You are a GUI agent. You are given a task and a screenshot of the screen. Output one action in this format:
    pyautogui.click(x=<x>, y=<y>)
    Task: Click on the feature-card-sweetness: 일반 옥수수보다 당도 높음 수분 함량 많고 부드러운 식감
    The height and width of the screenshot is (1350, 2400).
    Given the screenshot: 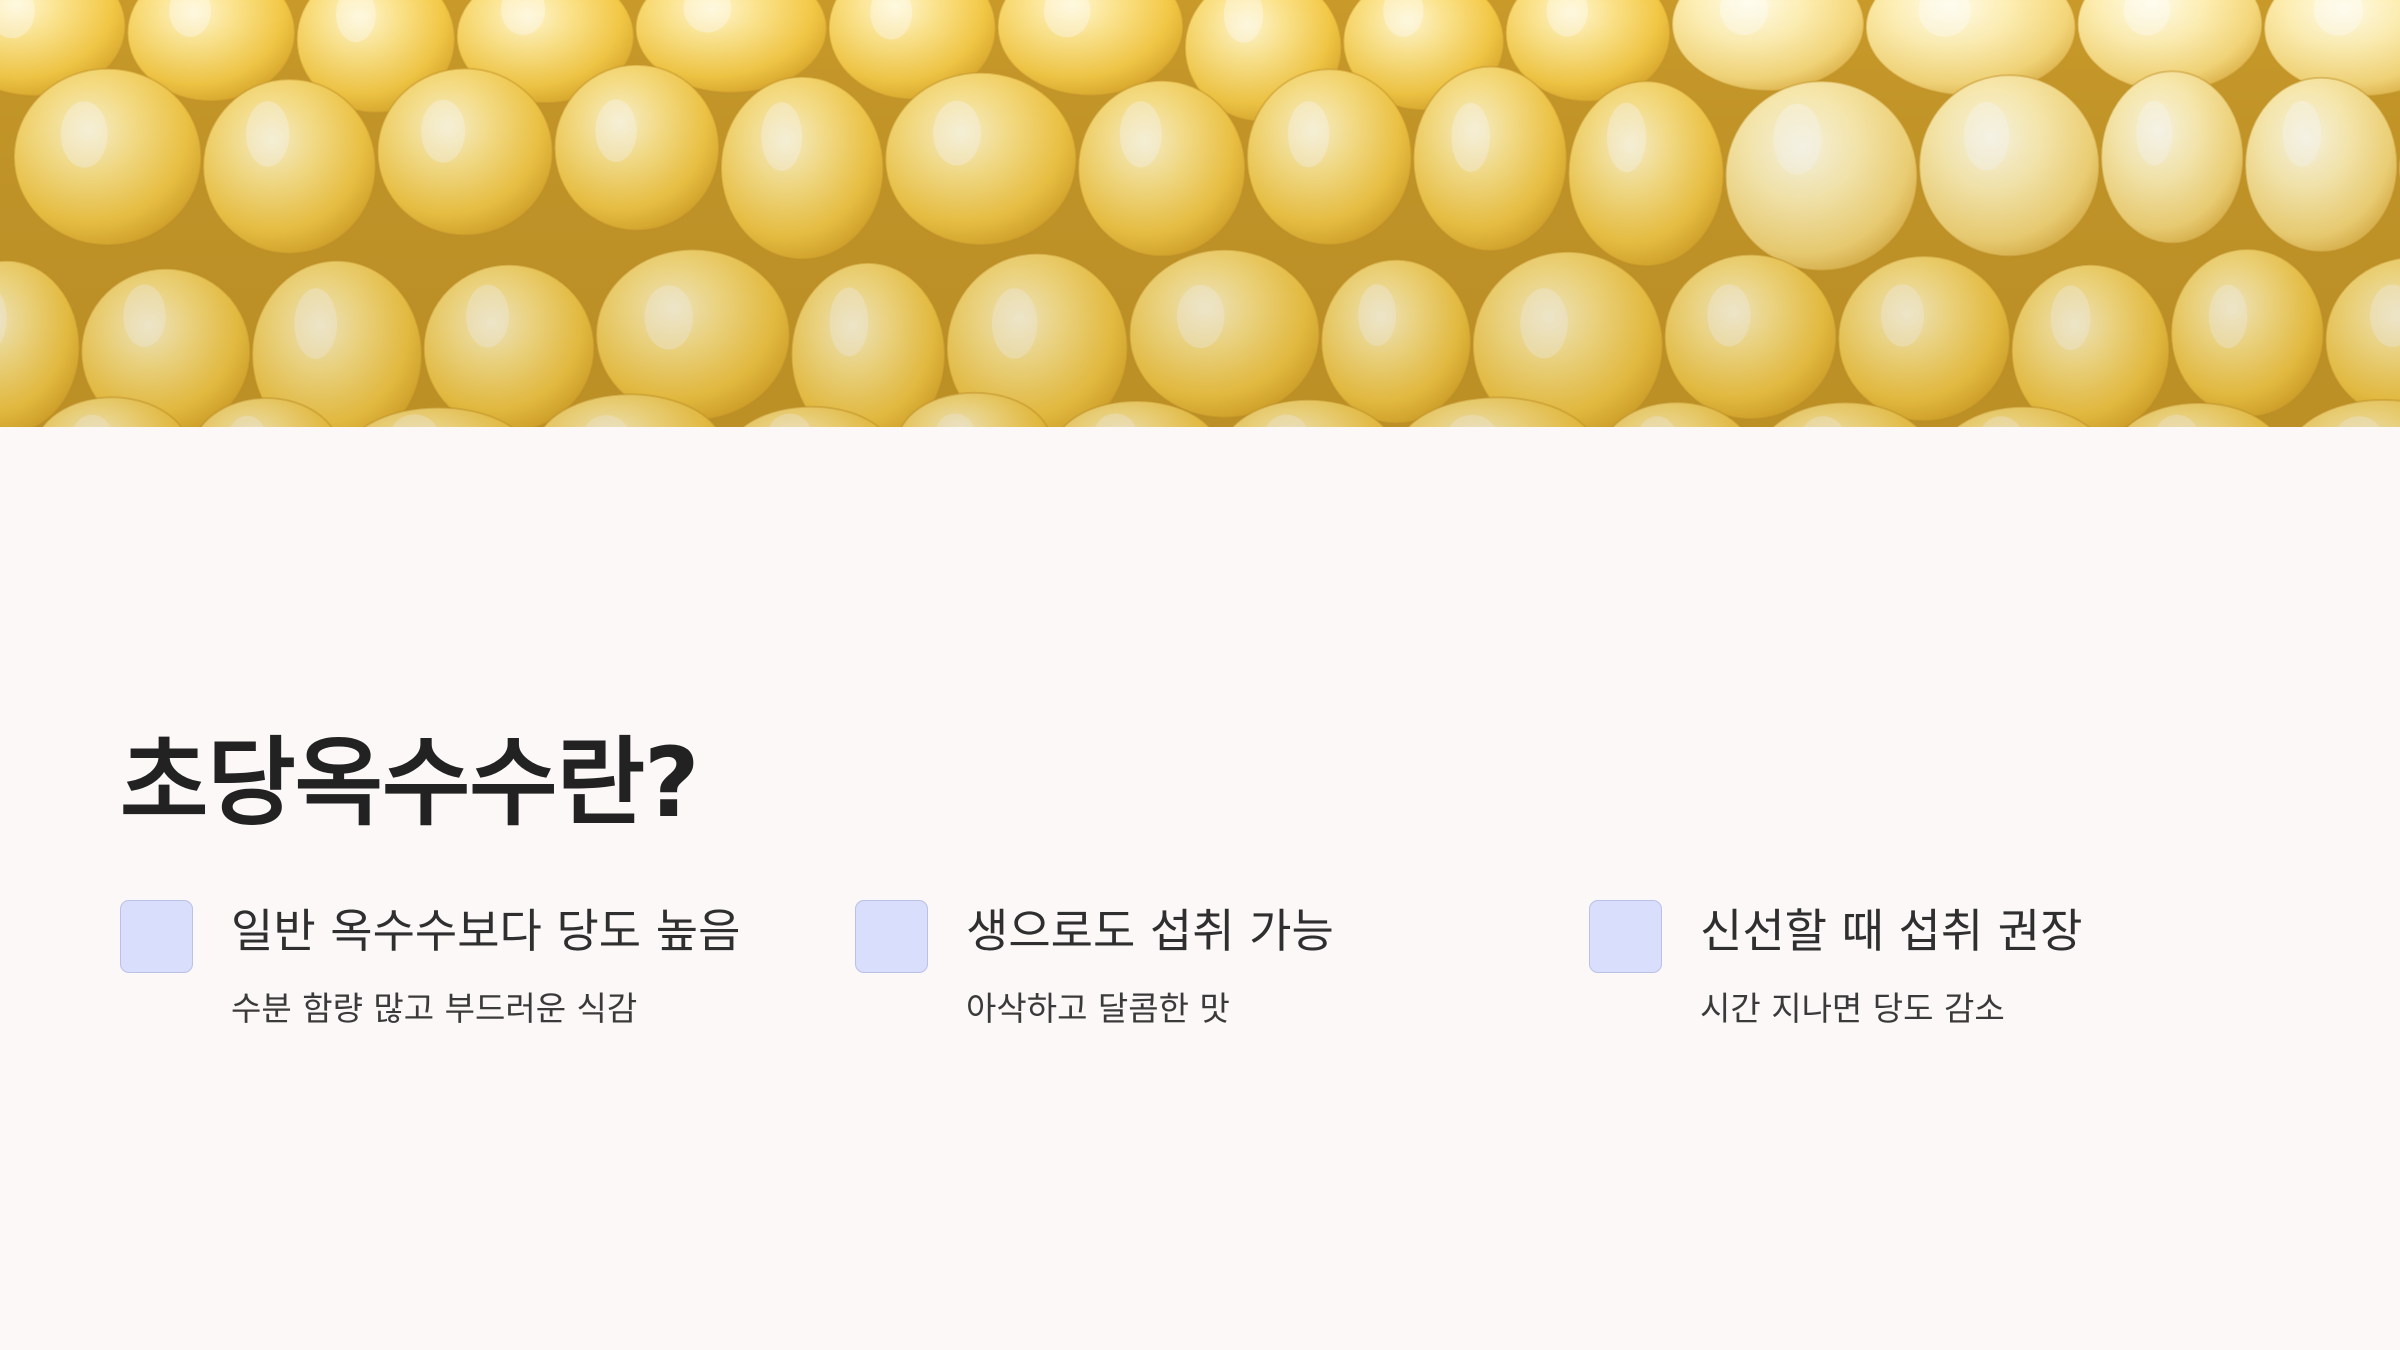 What is the action you would take?
    pyautogui.click(x=460, y=980)
    